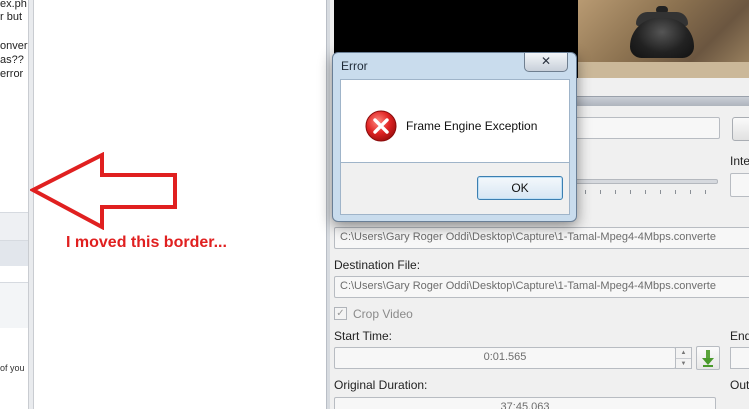 The width and height of the screenshot is (749, 409). I want to click on dialog-body: Frame Engine Exception, so click(455, 121).